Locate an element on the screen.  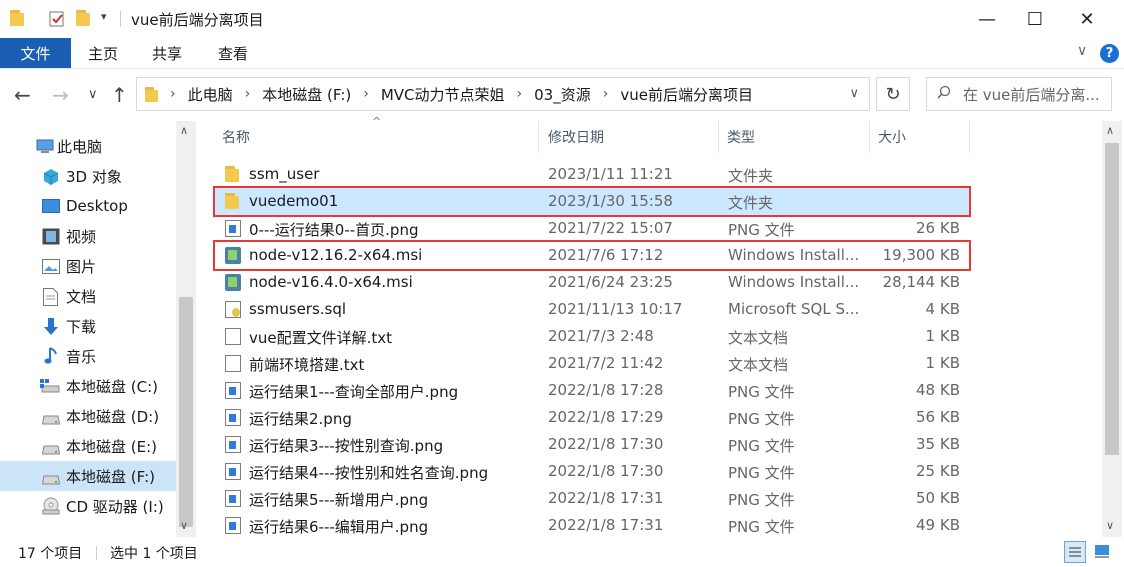
column-type: 类型 is located at coordinates (741, 137).